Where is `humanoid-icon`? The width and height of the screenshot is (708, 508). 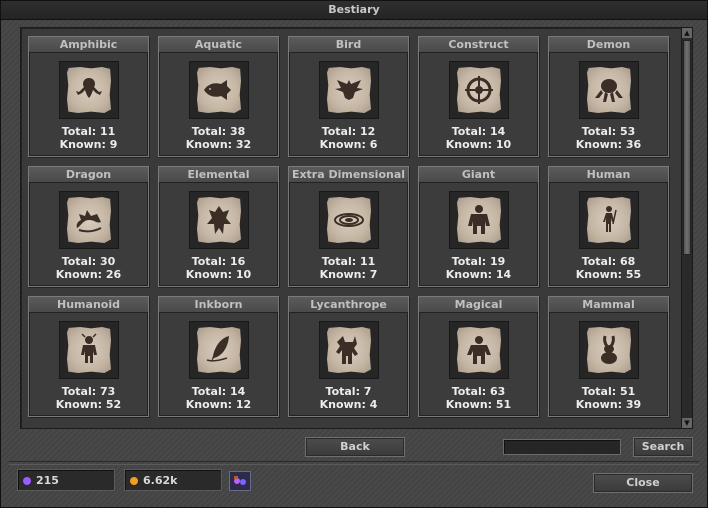
humanoid-icon is located at coordinates (89, 348).